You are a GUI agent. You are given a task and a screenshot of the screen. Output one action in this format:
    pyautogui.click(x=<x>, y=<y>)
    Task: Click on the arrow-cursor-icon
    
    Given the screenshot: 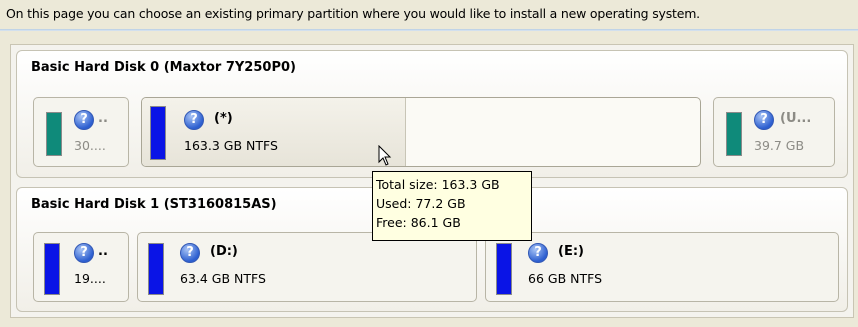 What is the action you would take?
    pyautogui.click(x=385, y=155)
    